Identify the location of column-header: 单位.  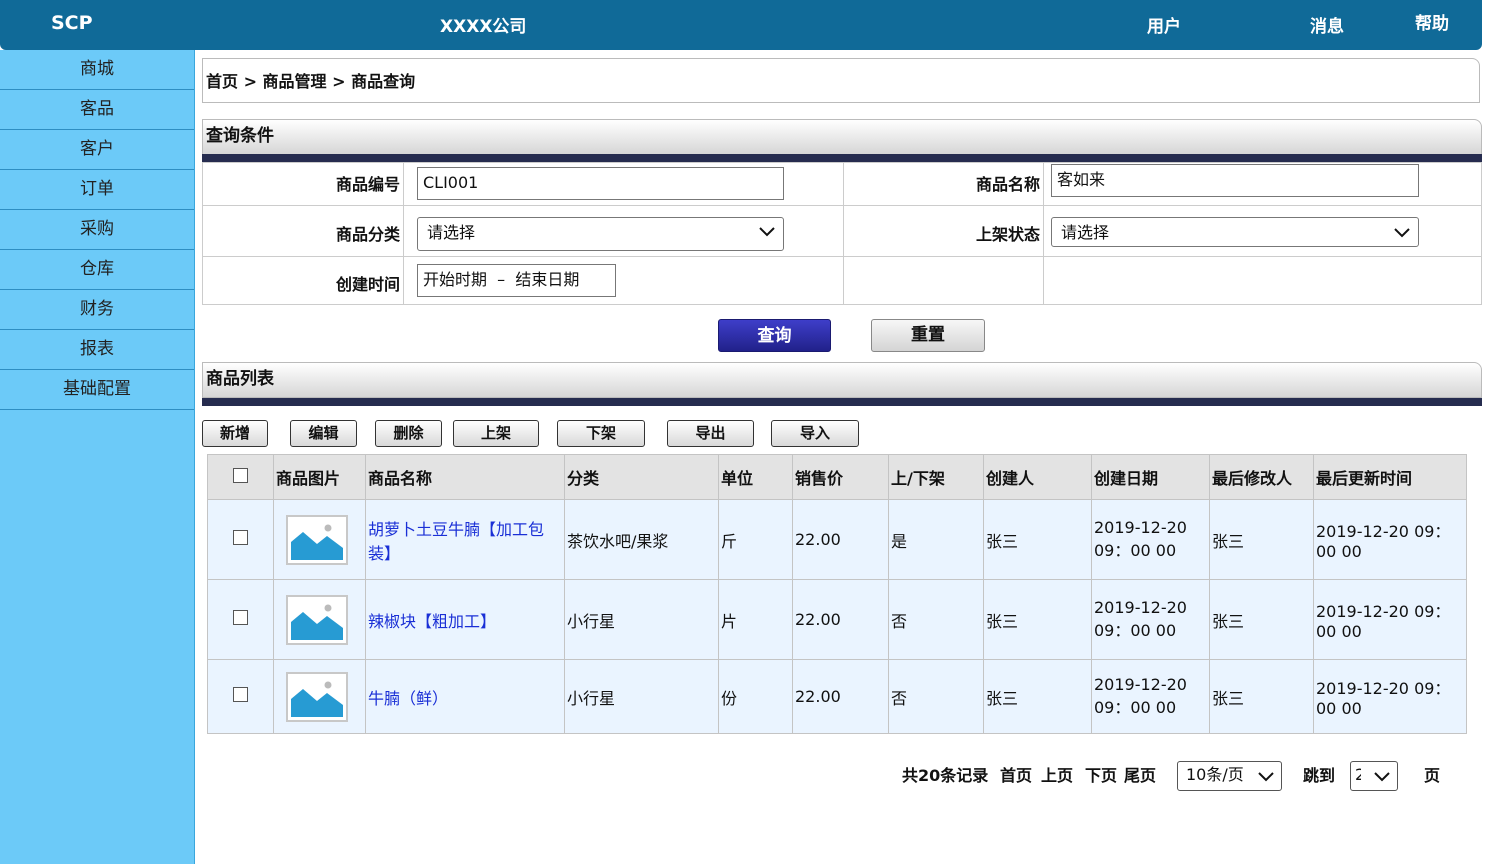
(755, 477).